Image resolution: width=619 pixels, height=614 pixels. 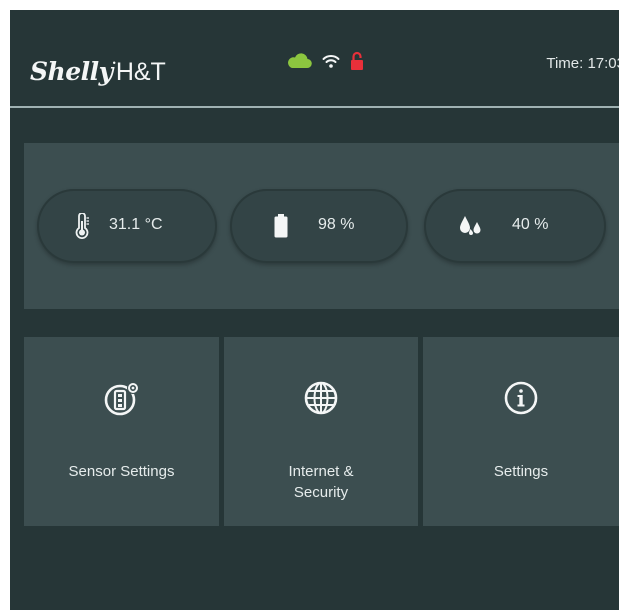 I want to click on internet-security-tile: Internet & Security, so click(x=321, y=431).